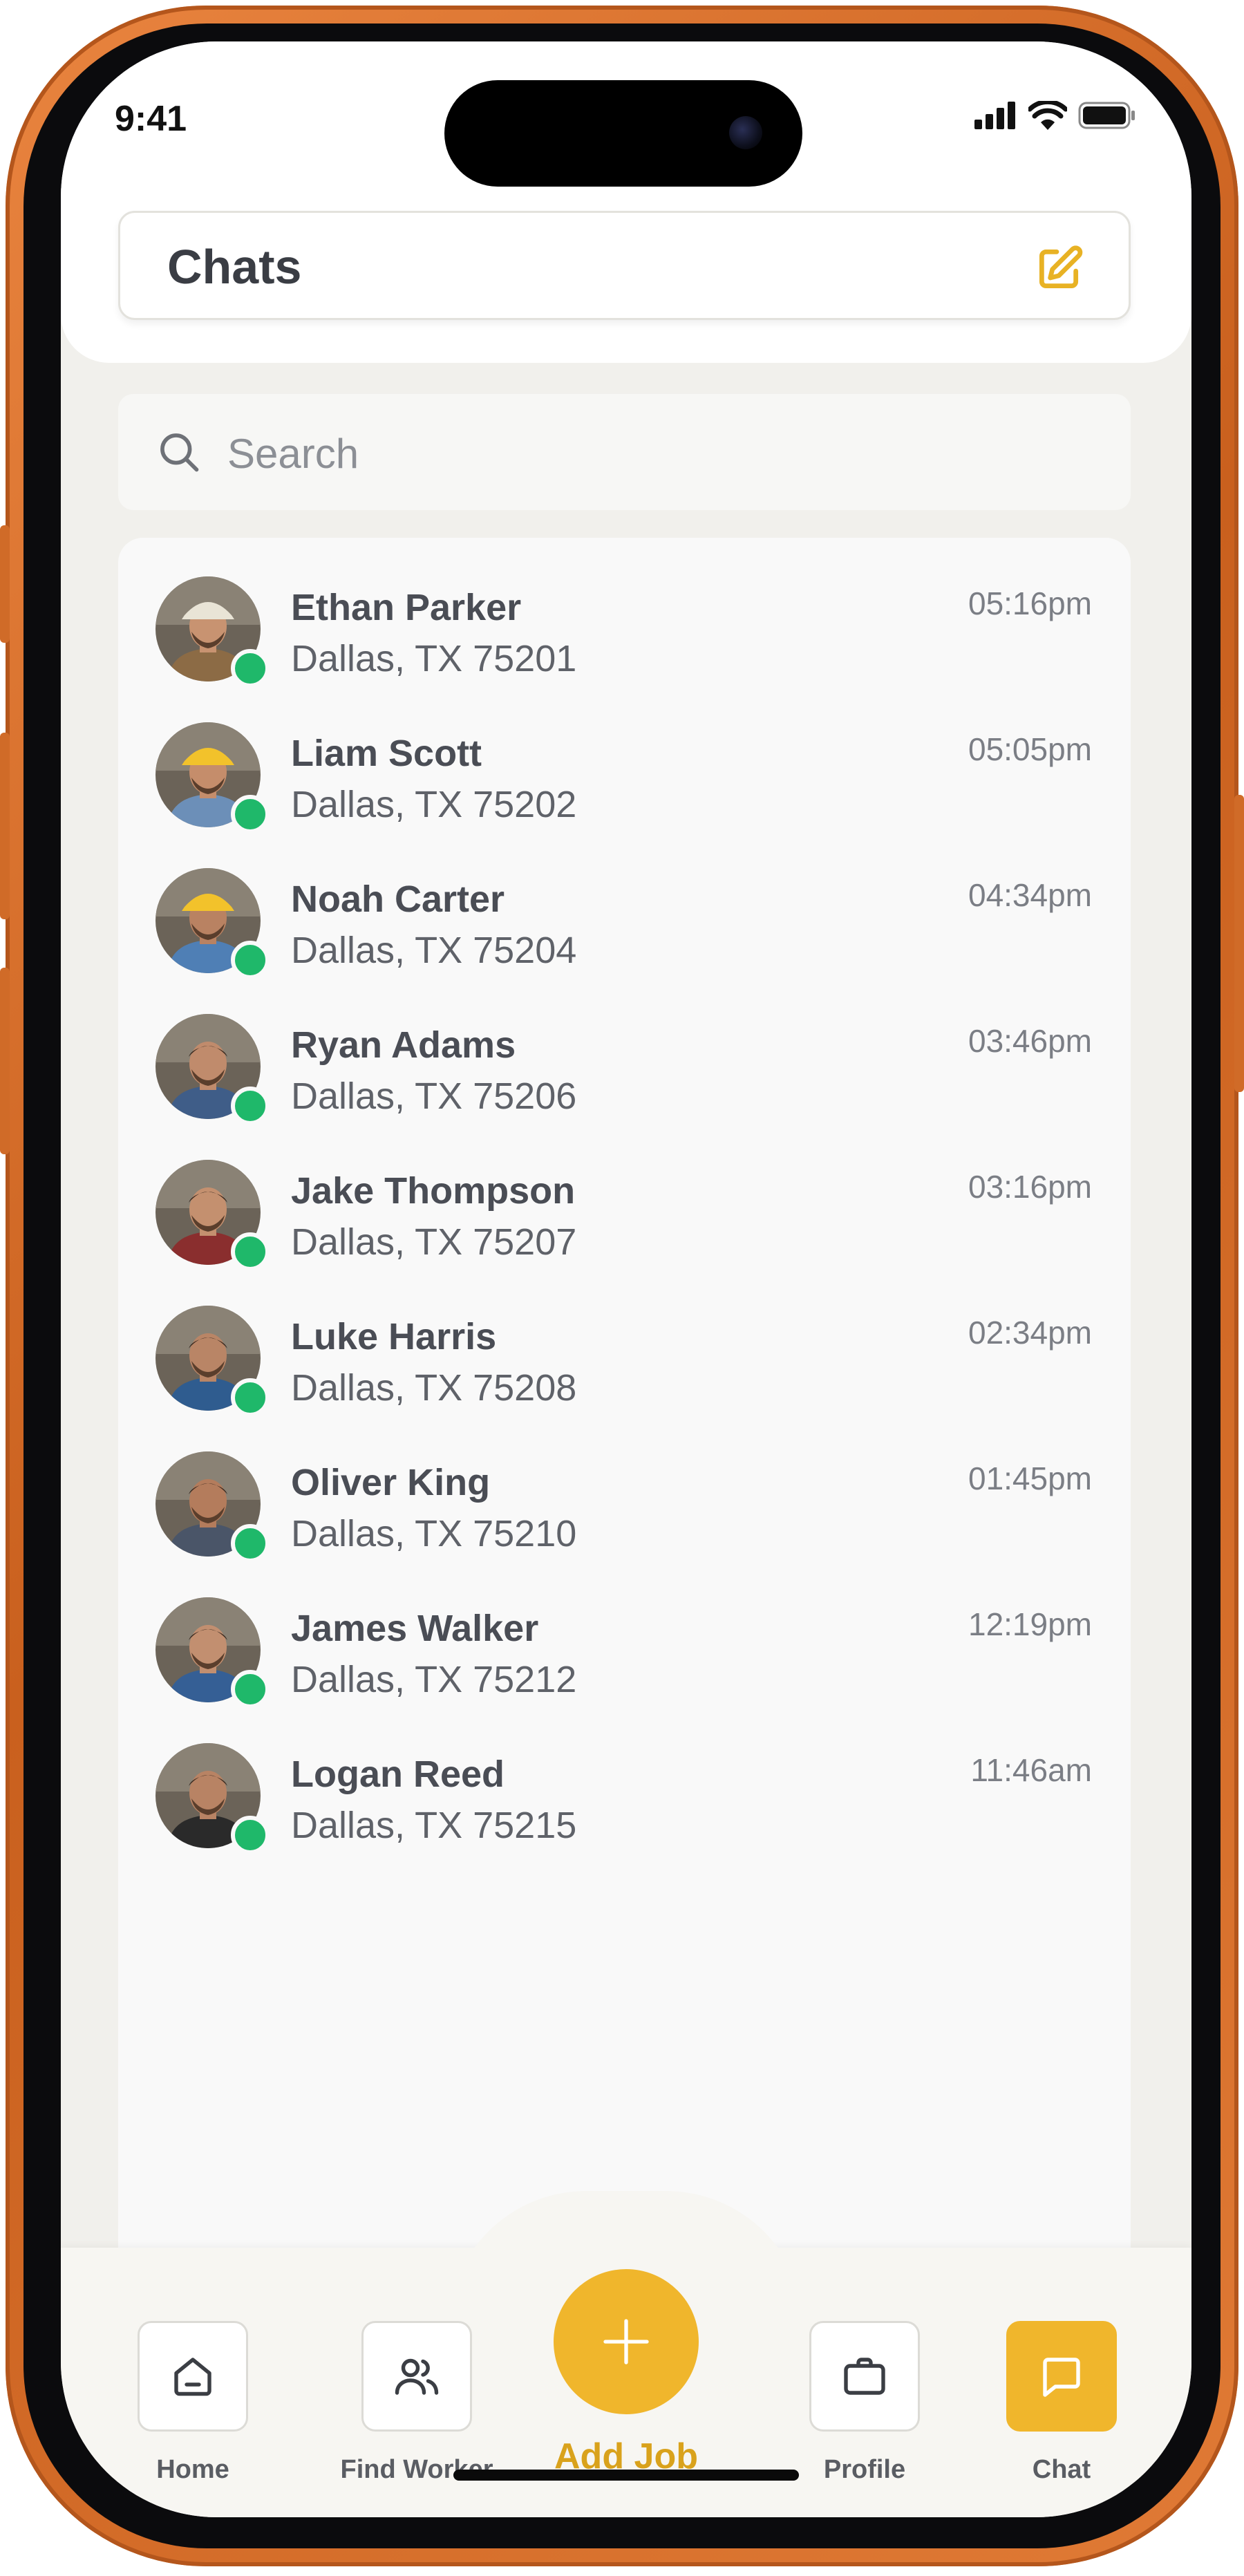 The width and height of the screenshot is (1244, 2576). Describe the element at coordinates (746, 132) in the screenshot. I see `front-camera` at that location.